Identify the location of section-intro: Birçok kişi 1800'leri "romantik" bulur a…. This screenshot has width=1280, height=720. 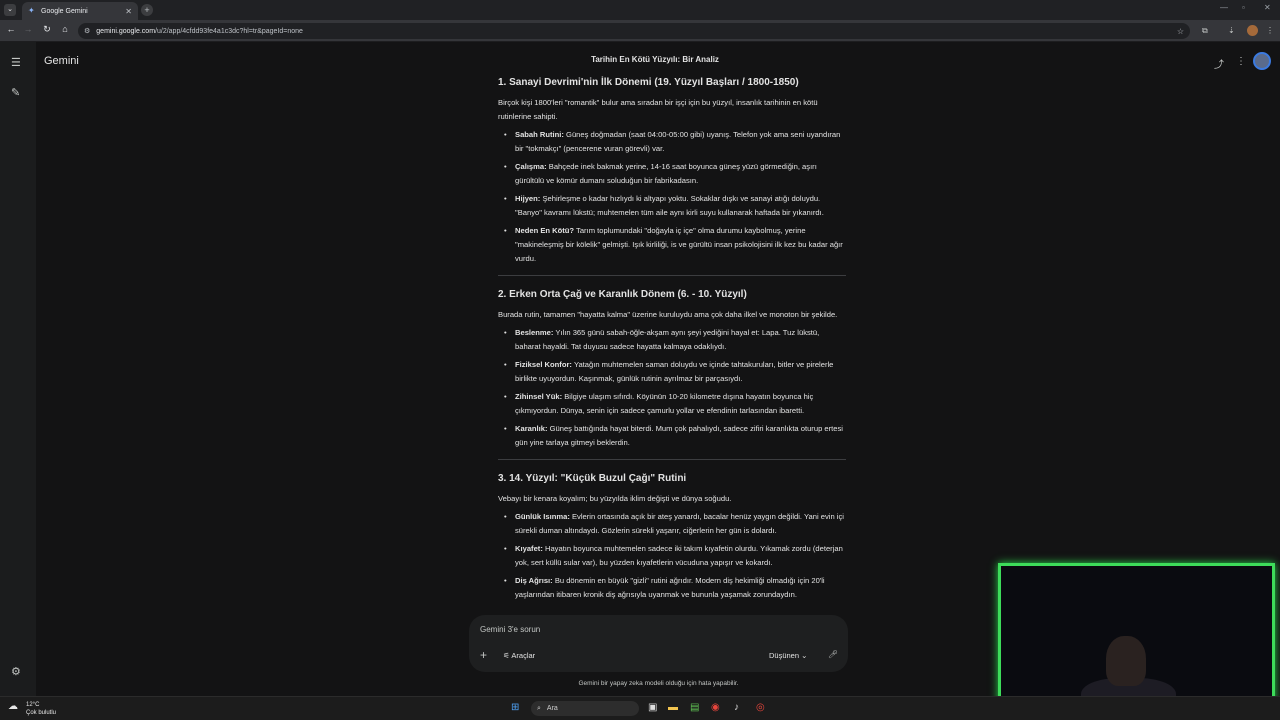
(658, 109).